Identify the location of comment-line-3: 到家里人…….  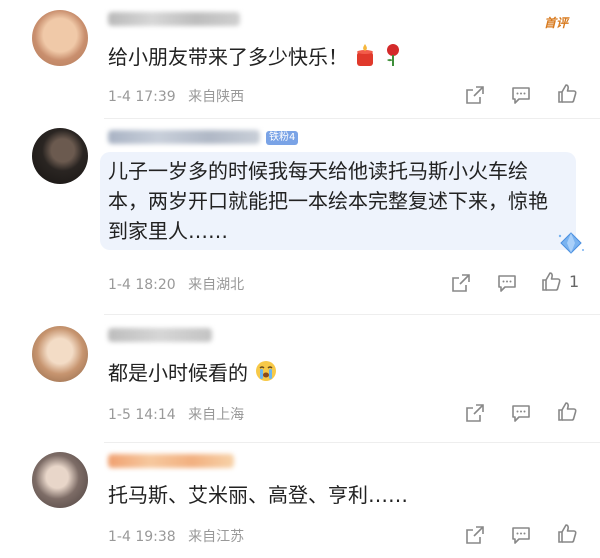
(168, 231).